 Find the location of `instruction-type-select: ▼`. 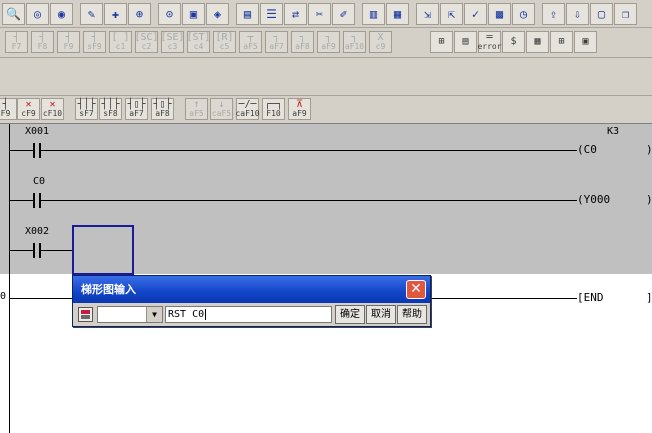

instruction-type-select: ▼ is located at coordinates (130, 314).